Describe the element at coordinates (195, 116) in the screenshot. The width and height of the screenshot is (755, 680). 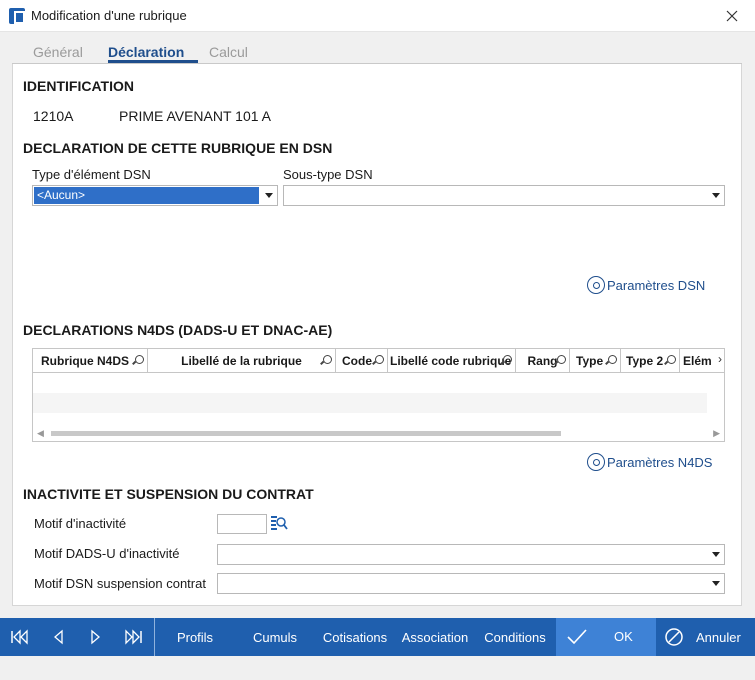
I see `rubrique-label: PRIME AVENANT 101 A` at that location.